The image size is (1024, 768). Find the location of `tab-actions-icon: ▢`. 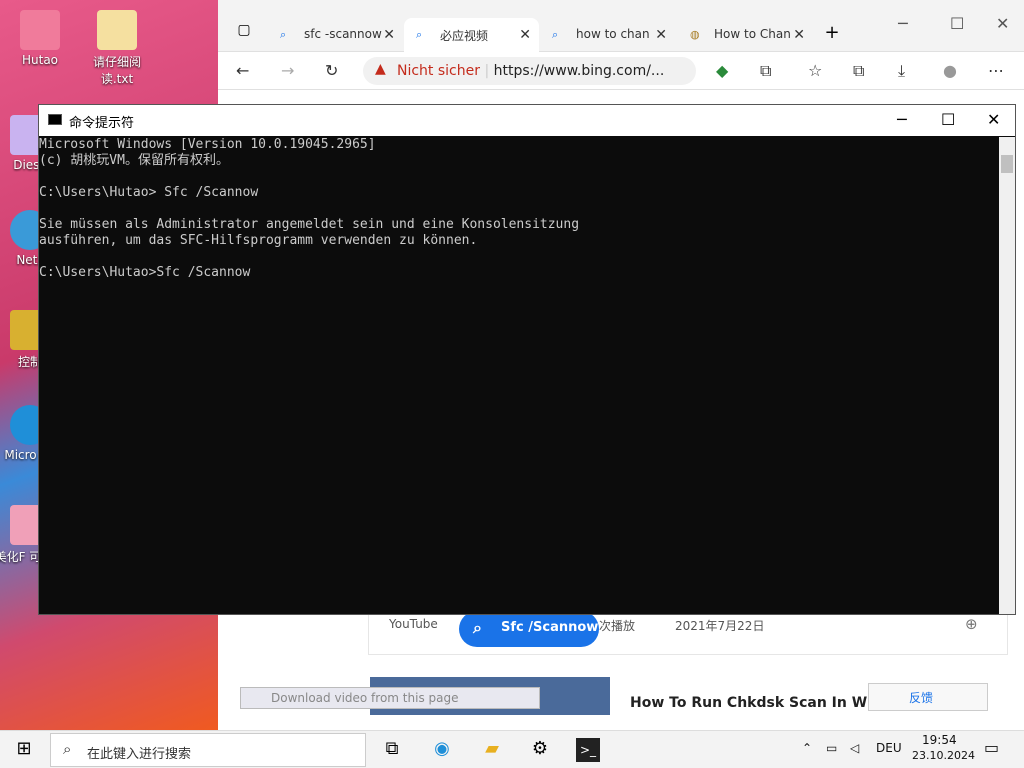

tab-actions-icon: ▢ is located at coordinates (244, 34).